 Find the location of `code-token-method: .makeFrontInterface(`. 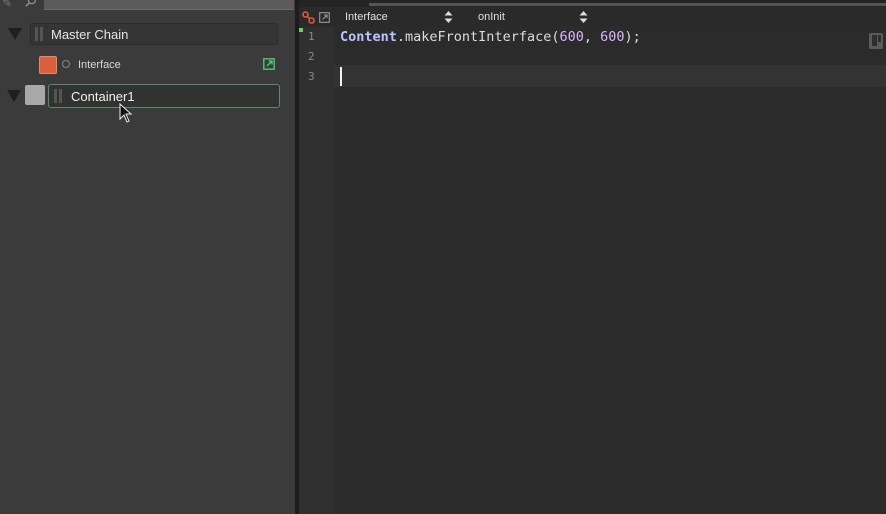

code-token-method: .makeFrontInterface( is located at coordinates (478, 37).